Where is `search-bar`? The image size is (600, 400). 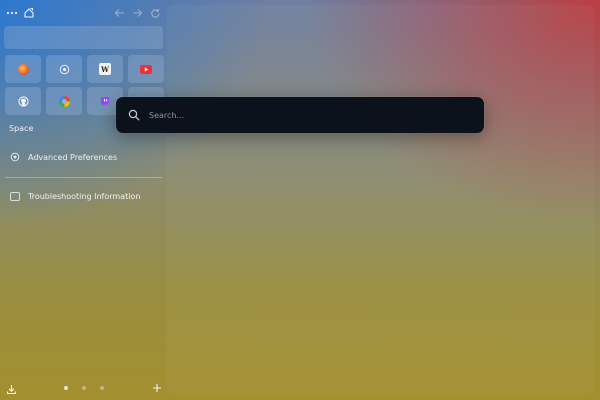 search-bar is located at coordinates (300, 115).